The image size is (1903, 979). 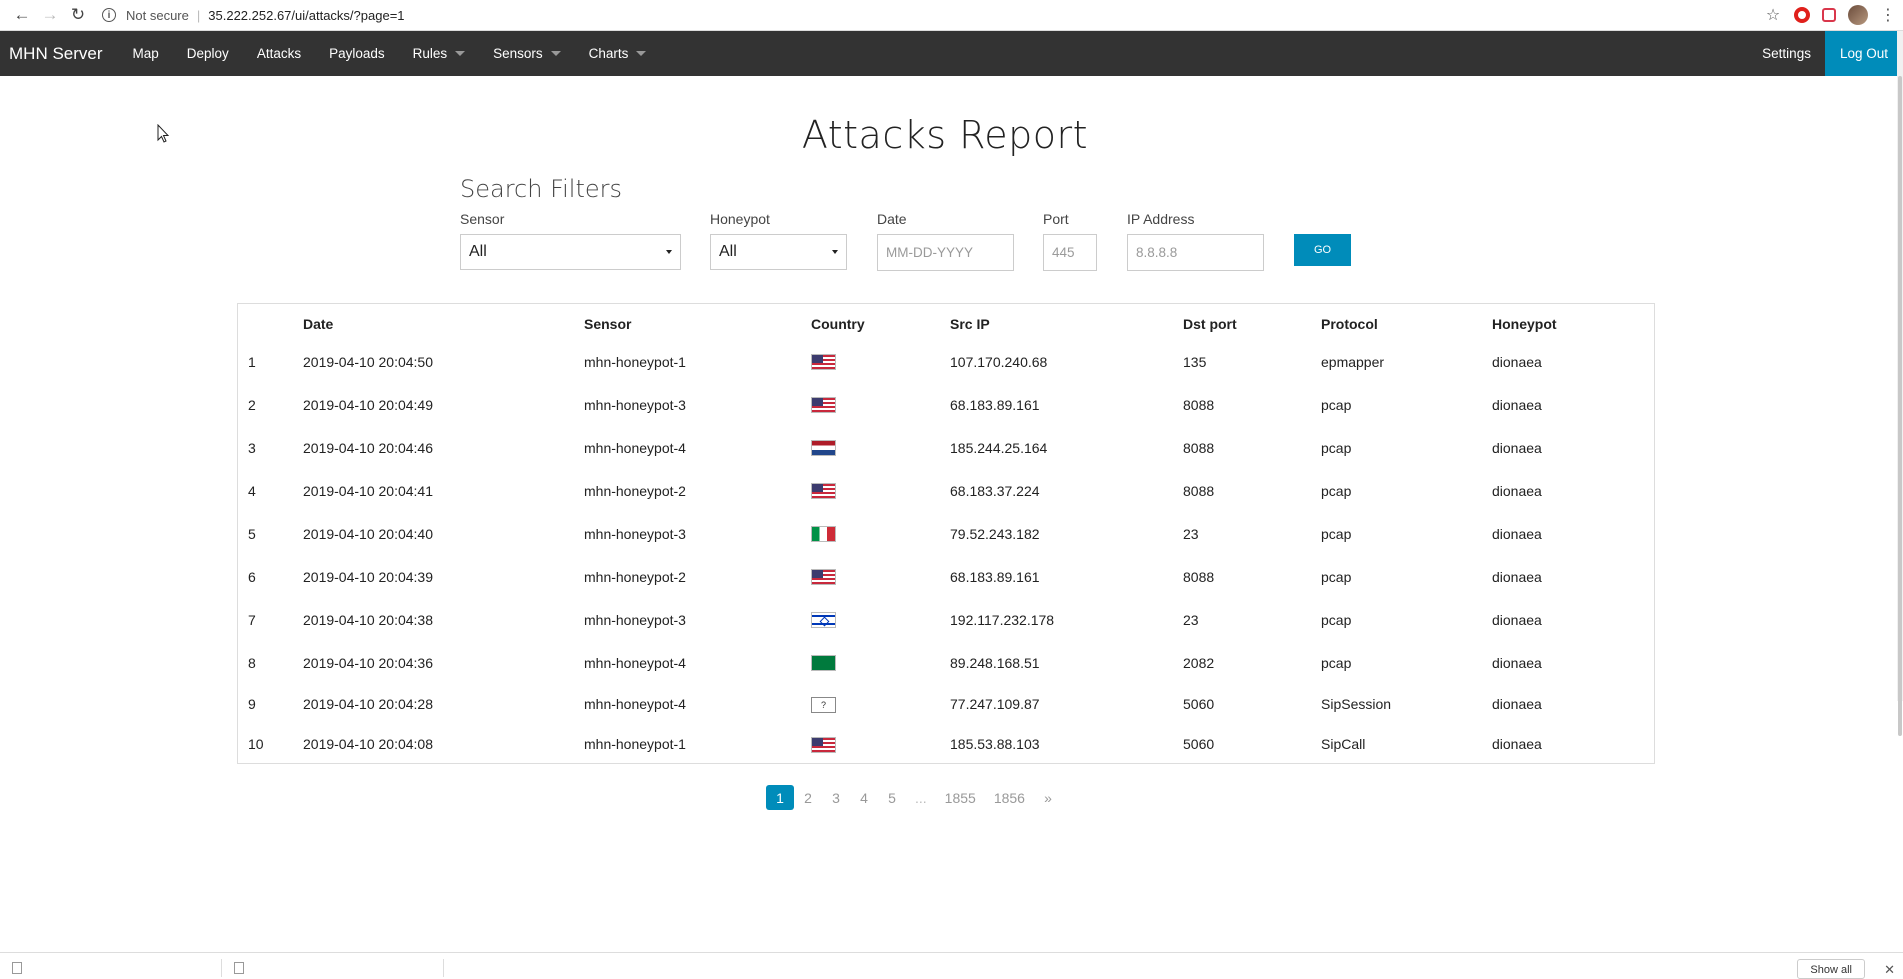 I want to click on row-src-ip: 79.52.243.182, so click(x=995, y=533).